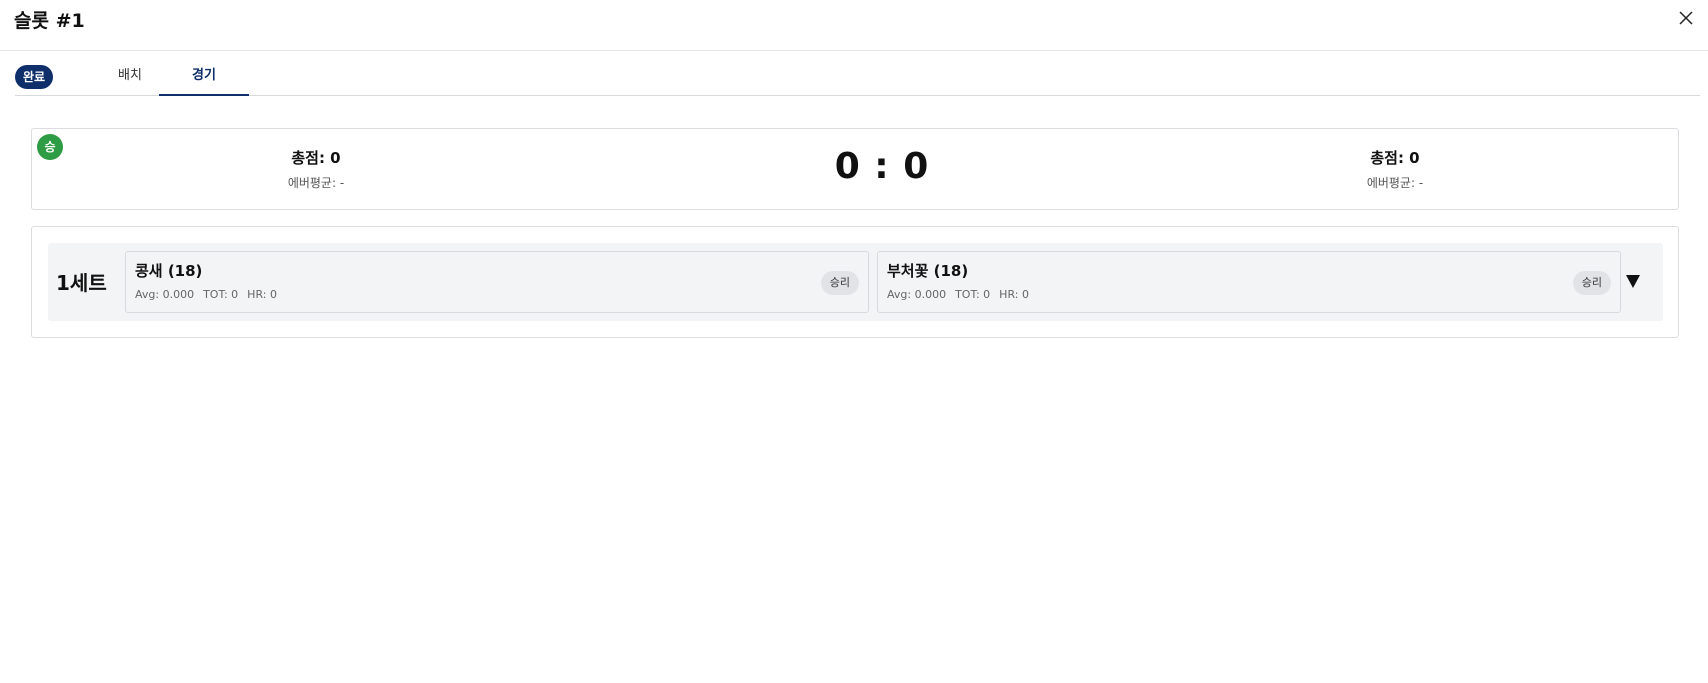 The height and width of the screenshot is (683, 1708). I want to click on triangle-down-icon, so click(1633, 281).